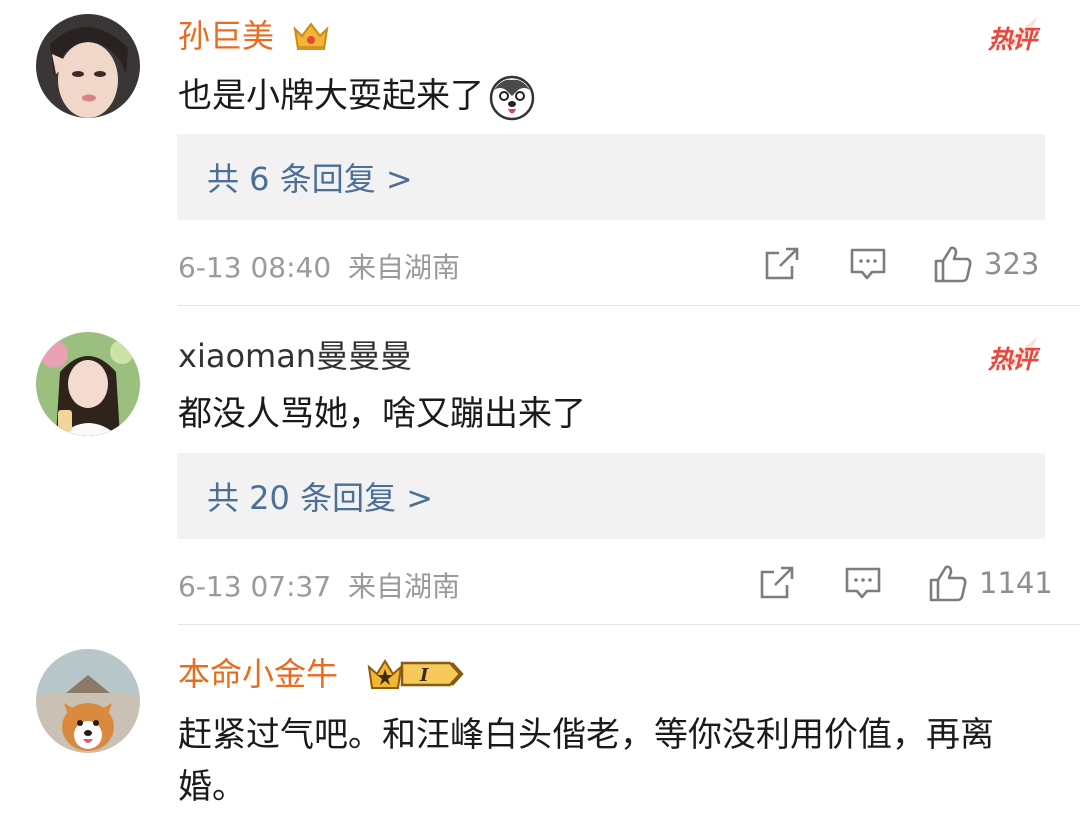 This screenshot has width=1080, height=827. Describe the element at coordinates (586, 761) in the screenshot. I see `comment-text-body: 赶紧过气吧。和汪峰白头偕老，等你没利用价值，再离婚。` at that location.